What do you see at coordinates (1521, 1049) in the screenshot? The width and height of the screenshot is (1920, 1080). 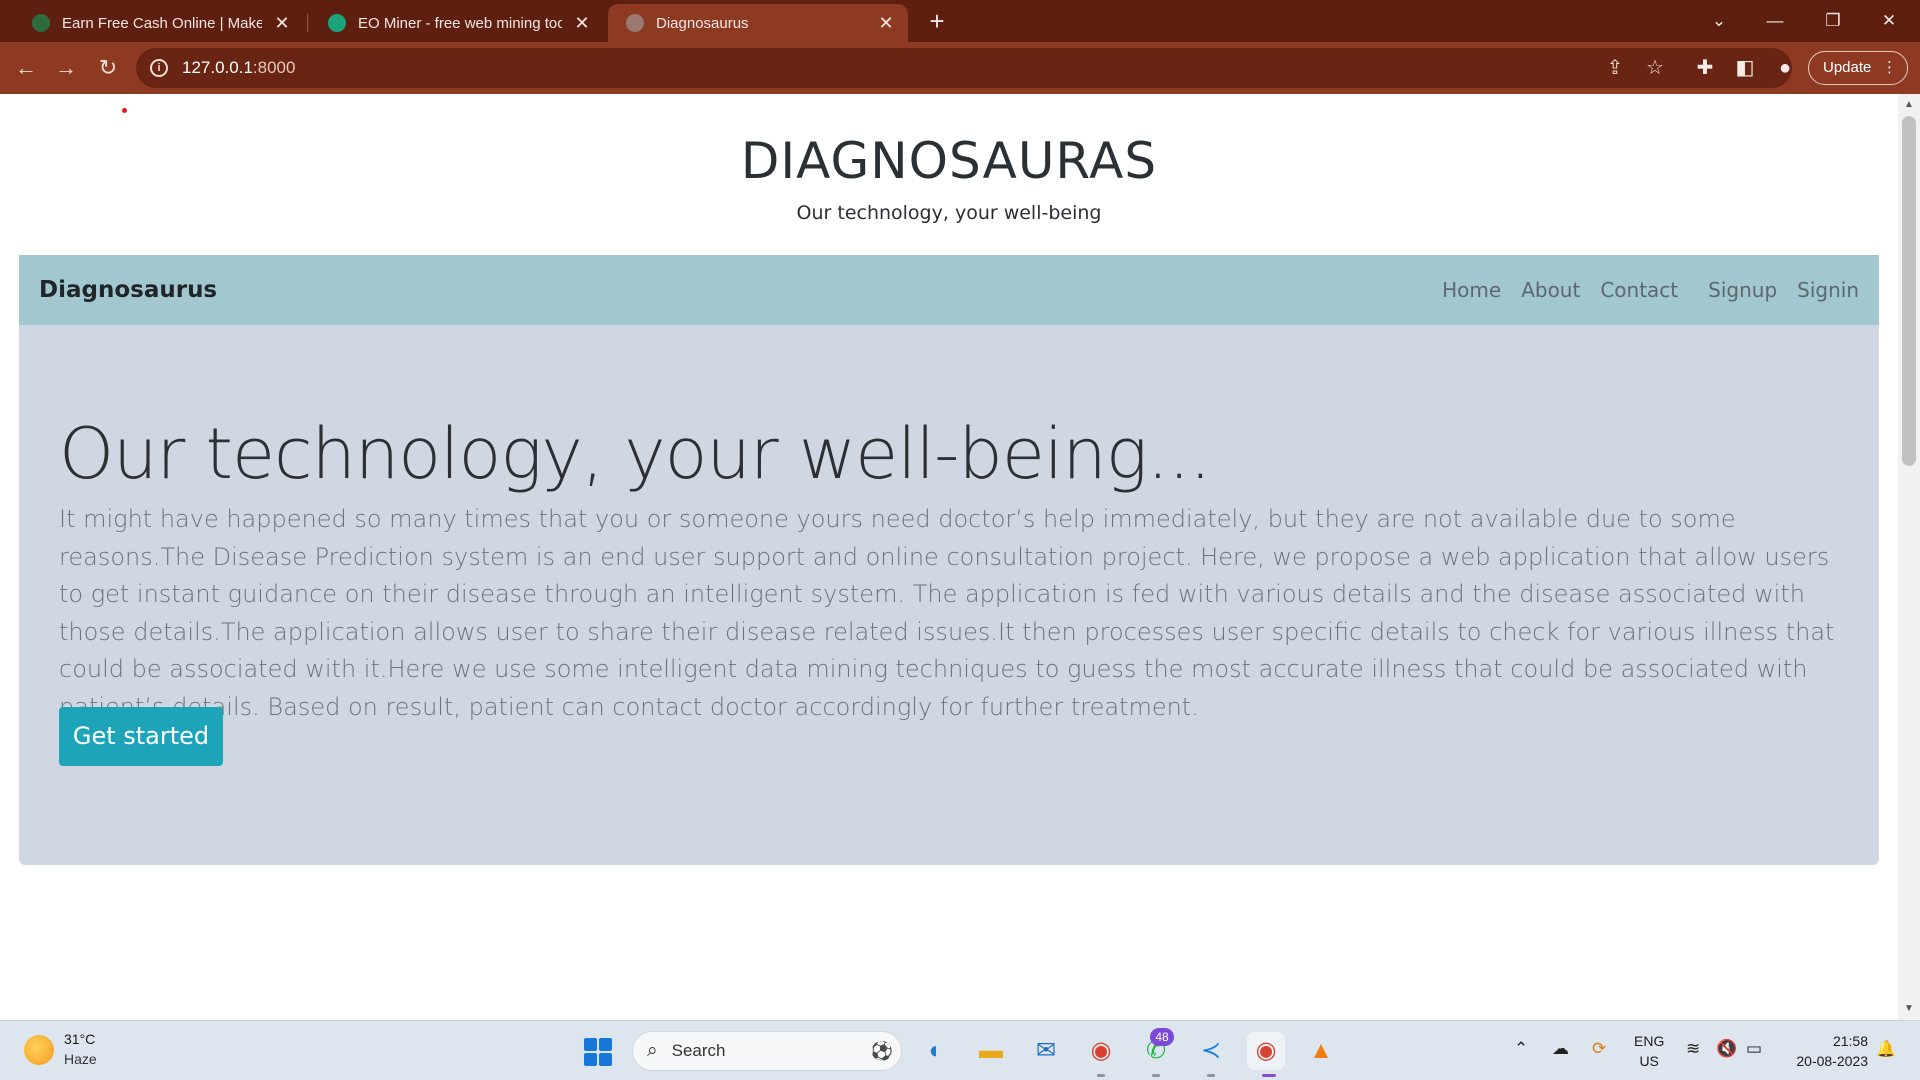 I see `chevron-up-icon: ⌃` at bounding box center [1521, 1049].